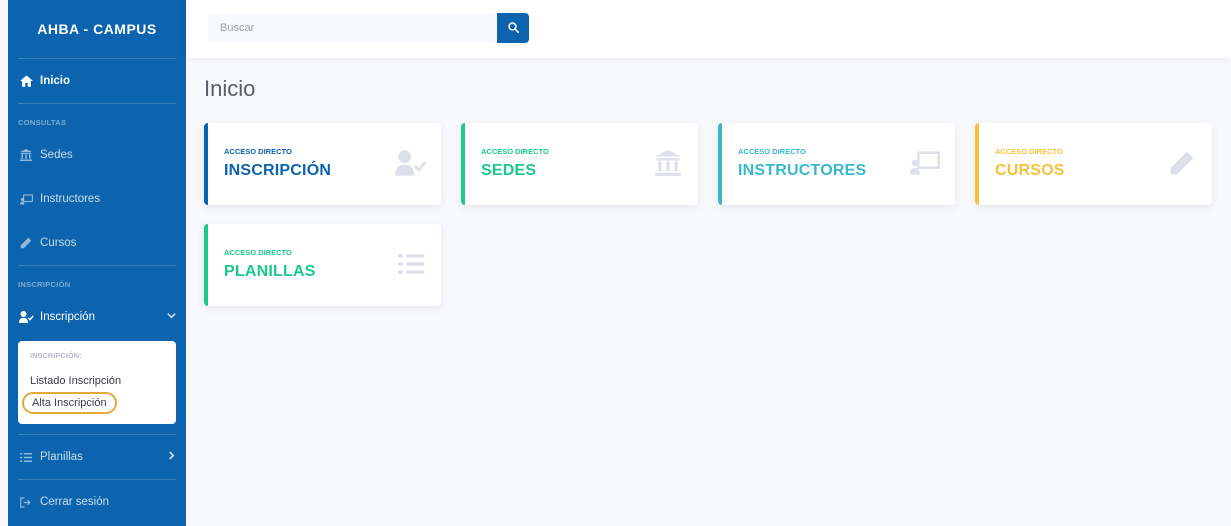 The width and height of the screenshot is (1231, 526). What do you see at coordinates (26, 81) in the screenshot?
I see `home-icon` at bounding box center [26, 81].